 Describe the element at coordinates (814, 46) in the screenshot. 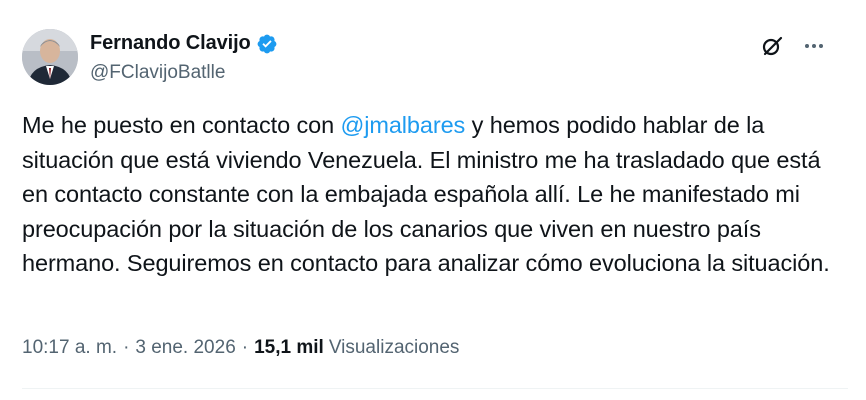

I see `more-icon` at that location.